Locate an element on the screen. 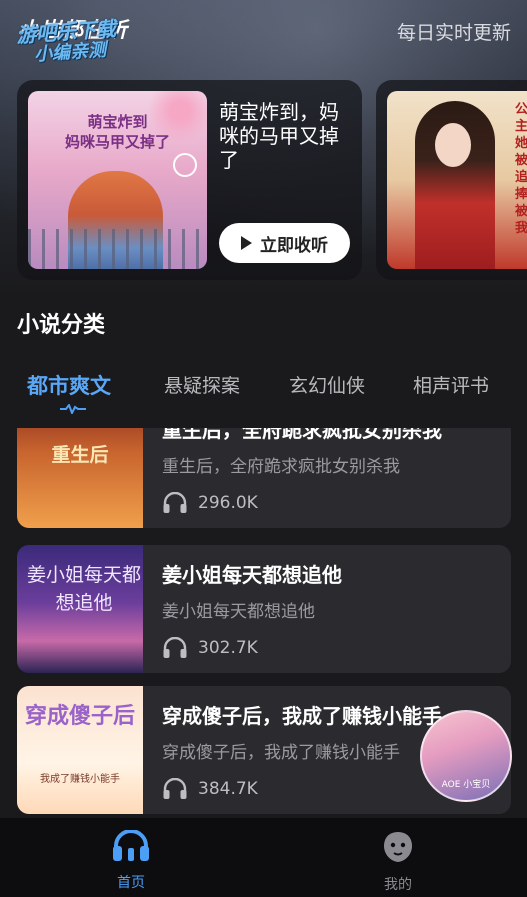 The image size is (527, 897). book-cover: 重生后 is located at coordinates (80, 478).